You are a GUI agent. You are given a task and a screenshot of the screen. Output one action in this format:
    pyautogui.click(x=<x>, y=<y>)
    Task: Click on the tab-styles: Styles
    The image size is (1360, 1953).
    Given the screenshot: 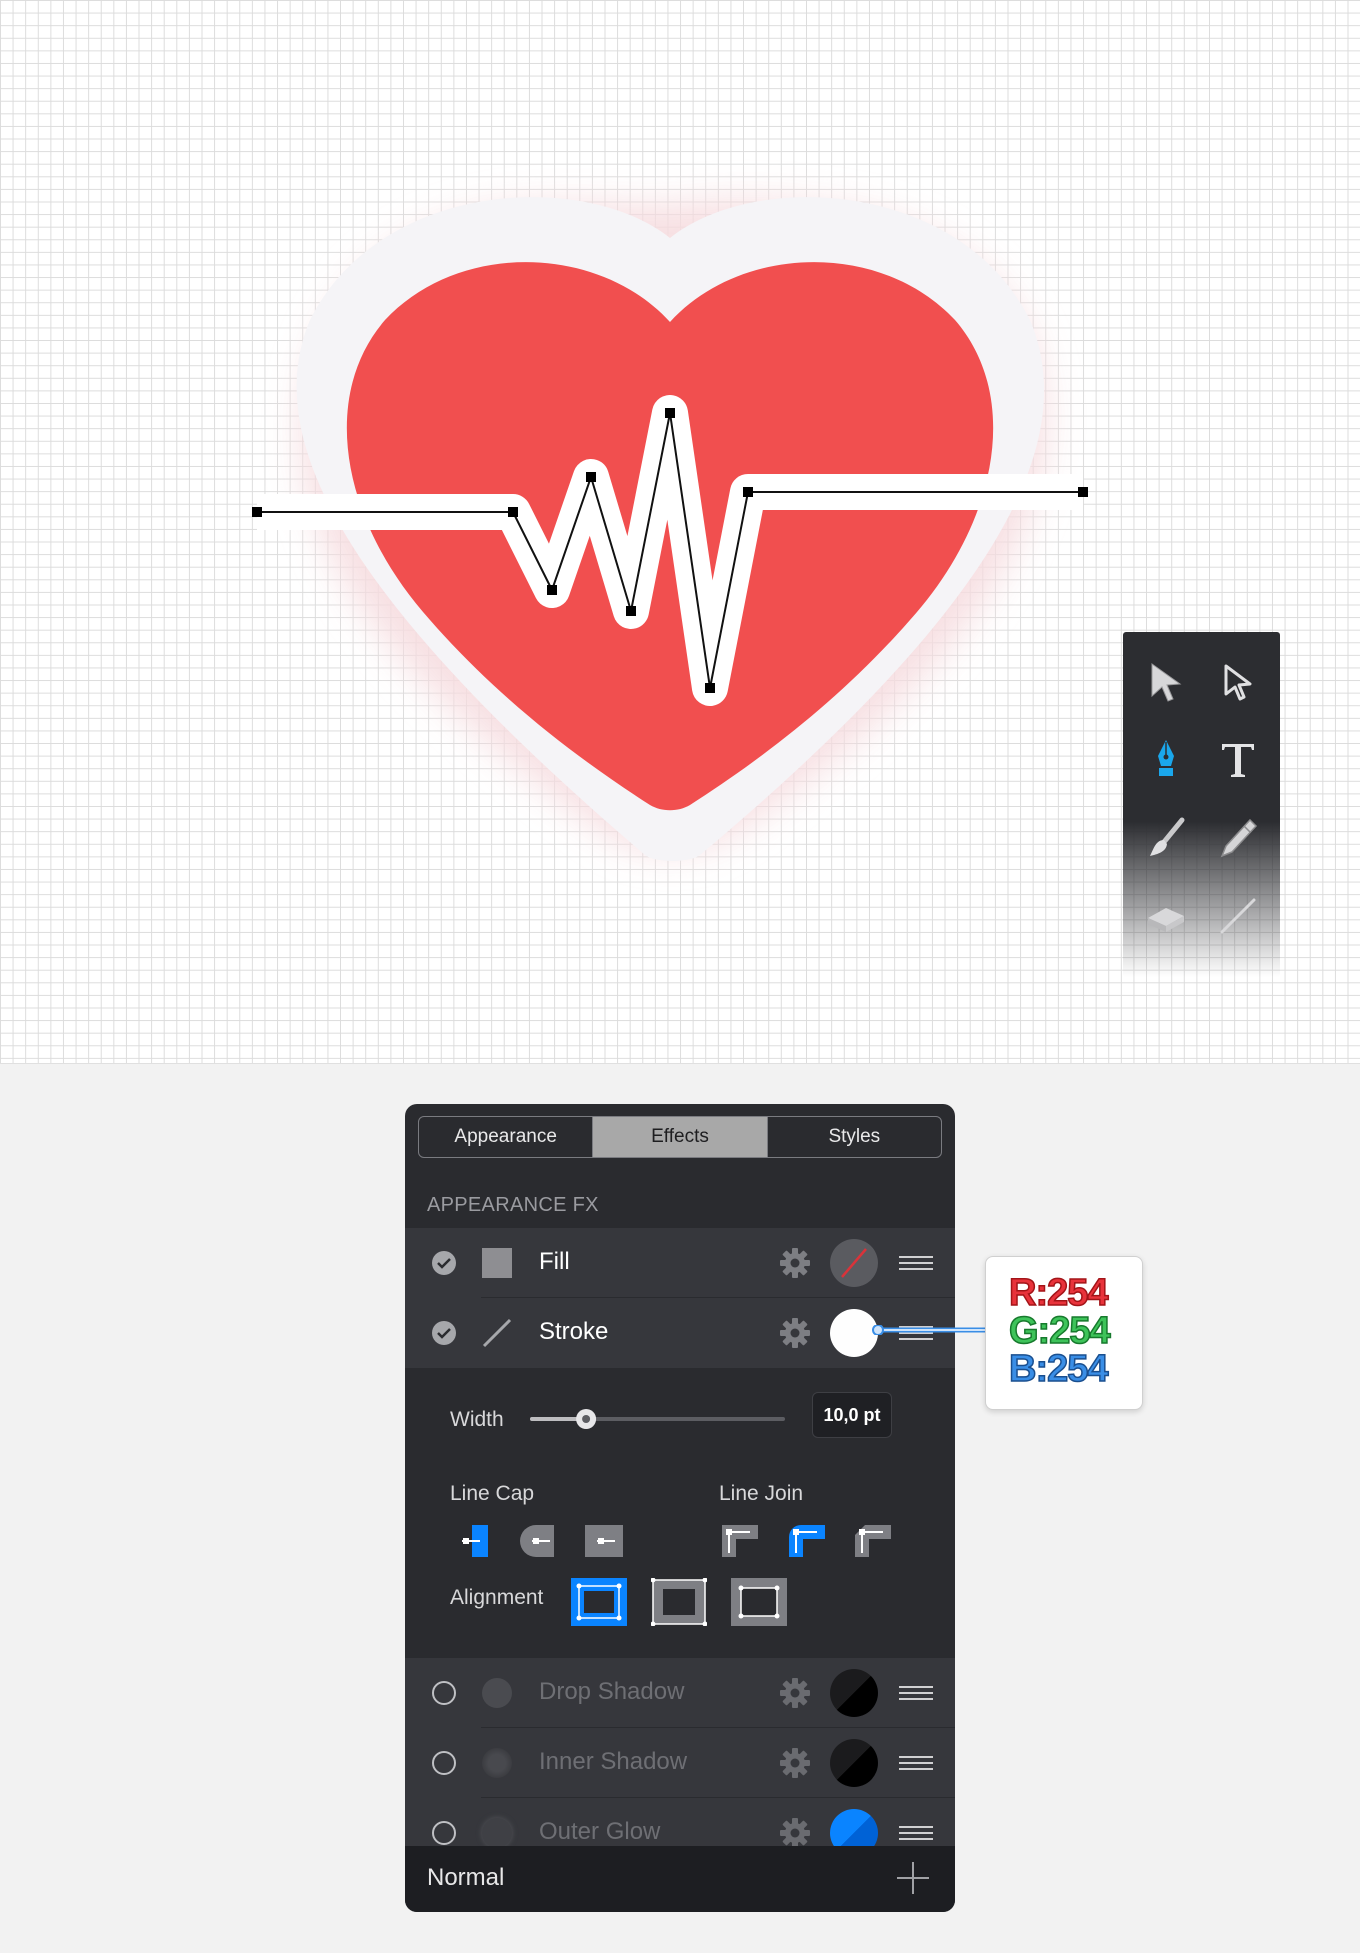 What is the action you would take?
    pyautogui.click(x=854, y=1137)
    